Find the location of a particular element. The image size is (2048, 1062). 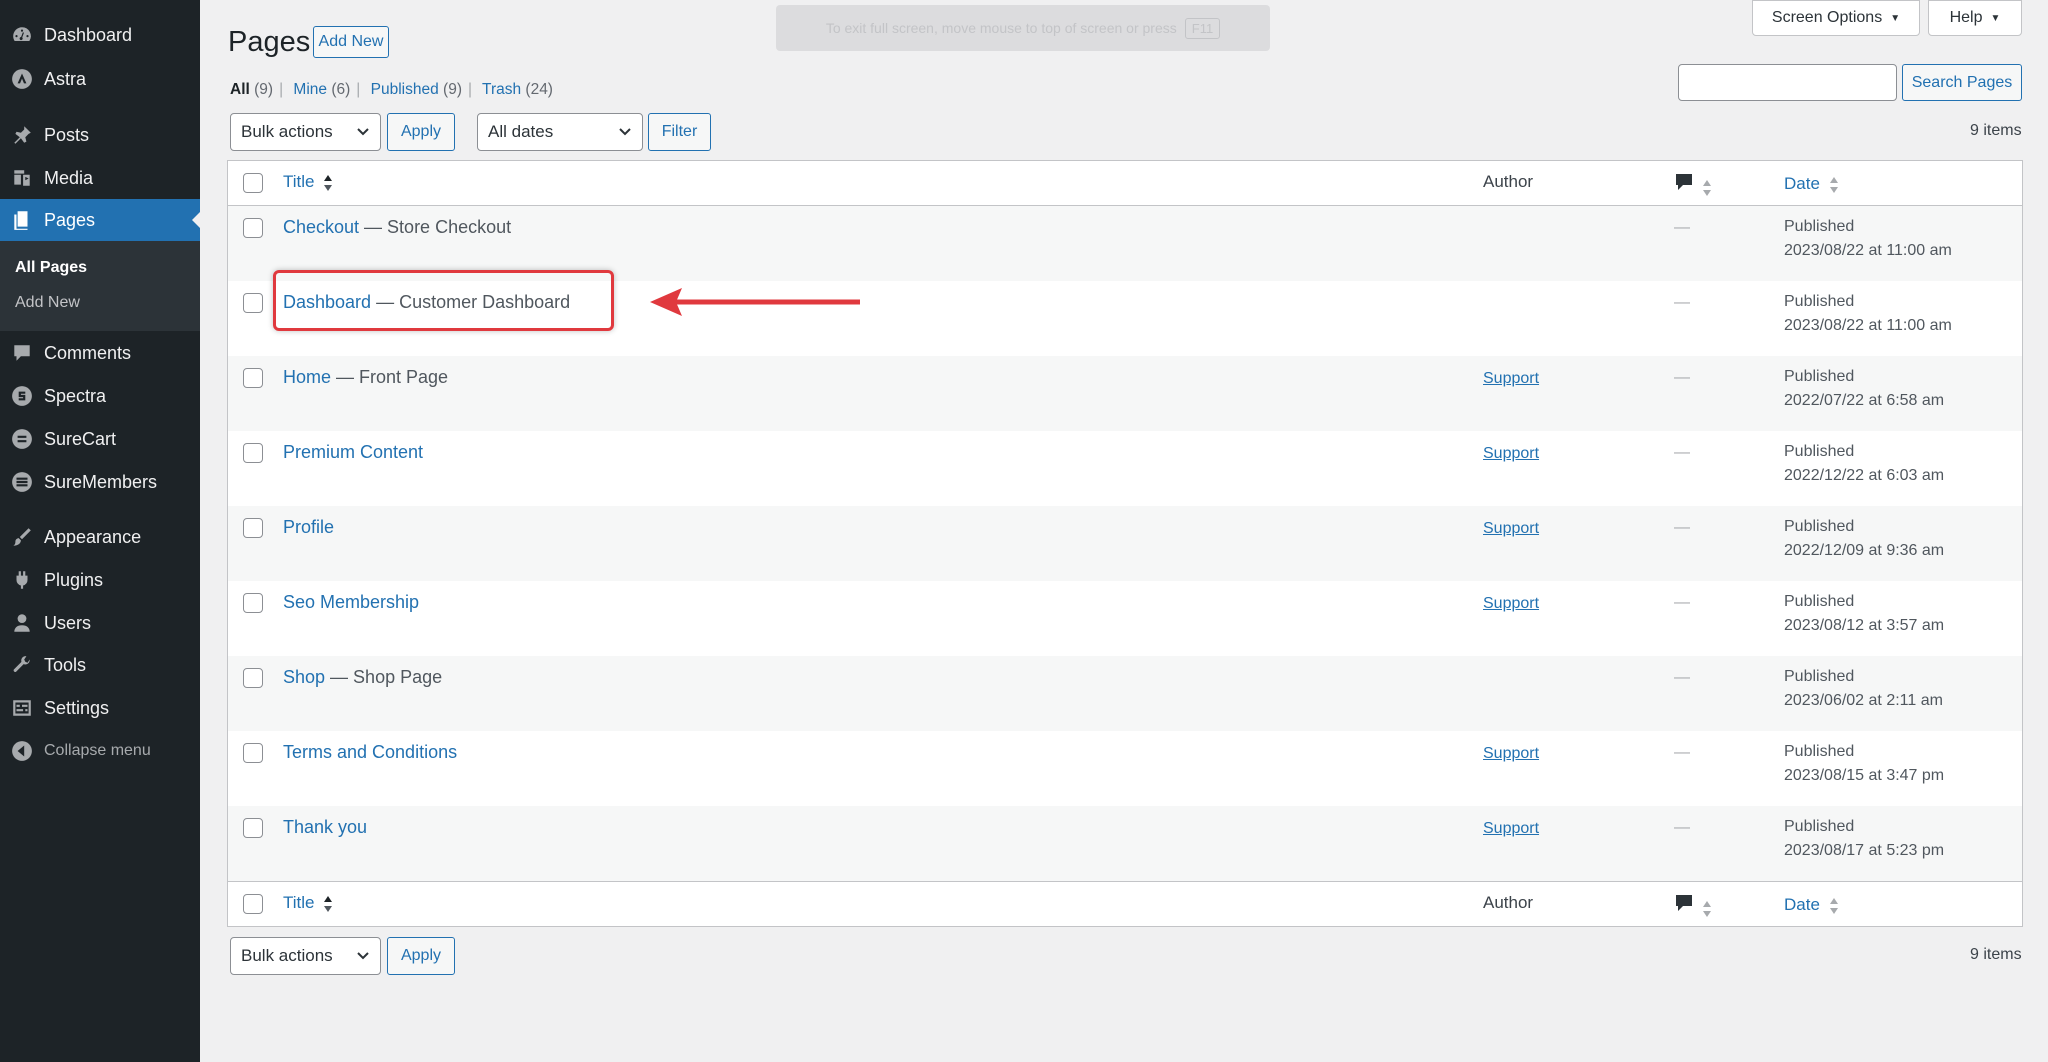

sidebar-item-plugins: Plugins is located at coordinates (100, 580).